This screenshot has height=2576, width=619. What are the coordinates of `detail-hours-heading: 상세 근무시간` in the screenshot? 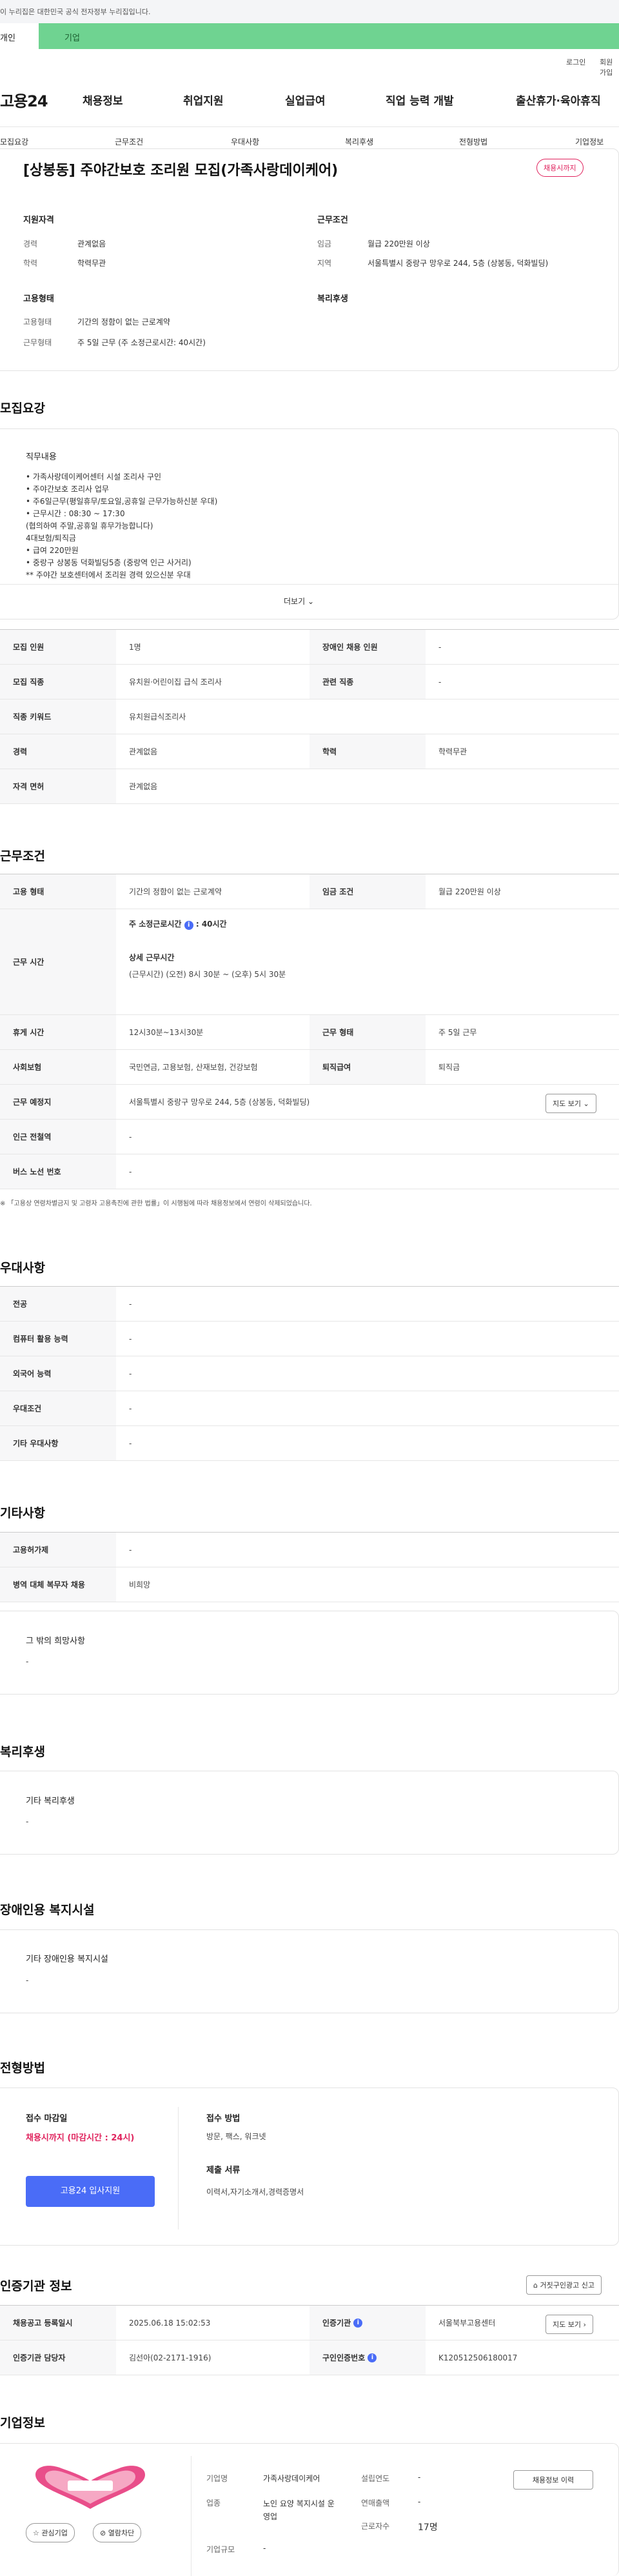 It's located at (152, 957).